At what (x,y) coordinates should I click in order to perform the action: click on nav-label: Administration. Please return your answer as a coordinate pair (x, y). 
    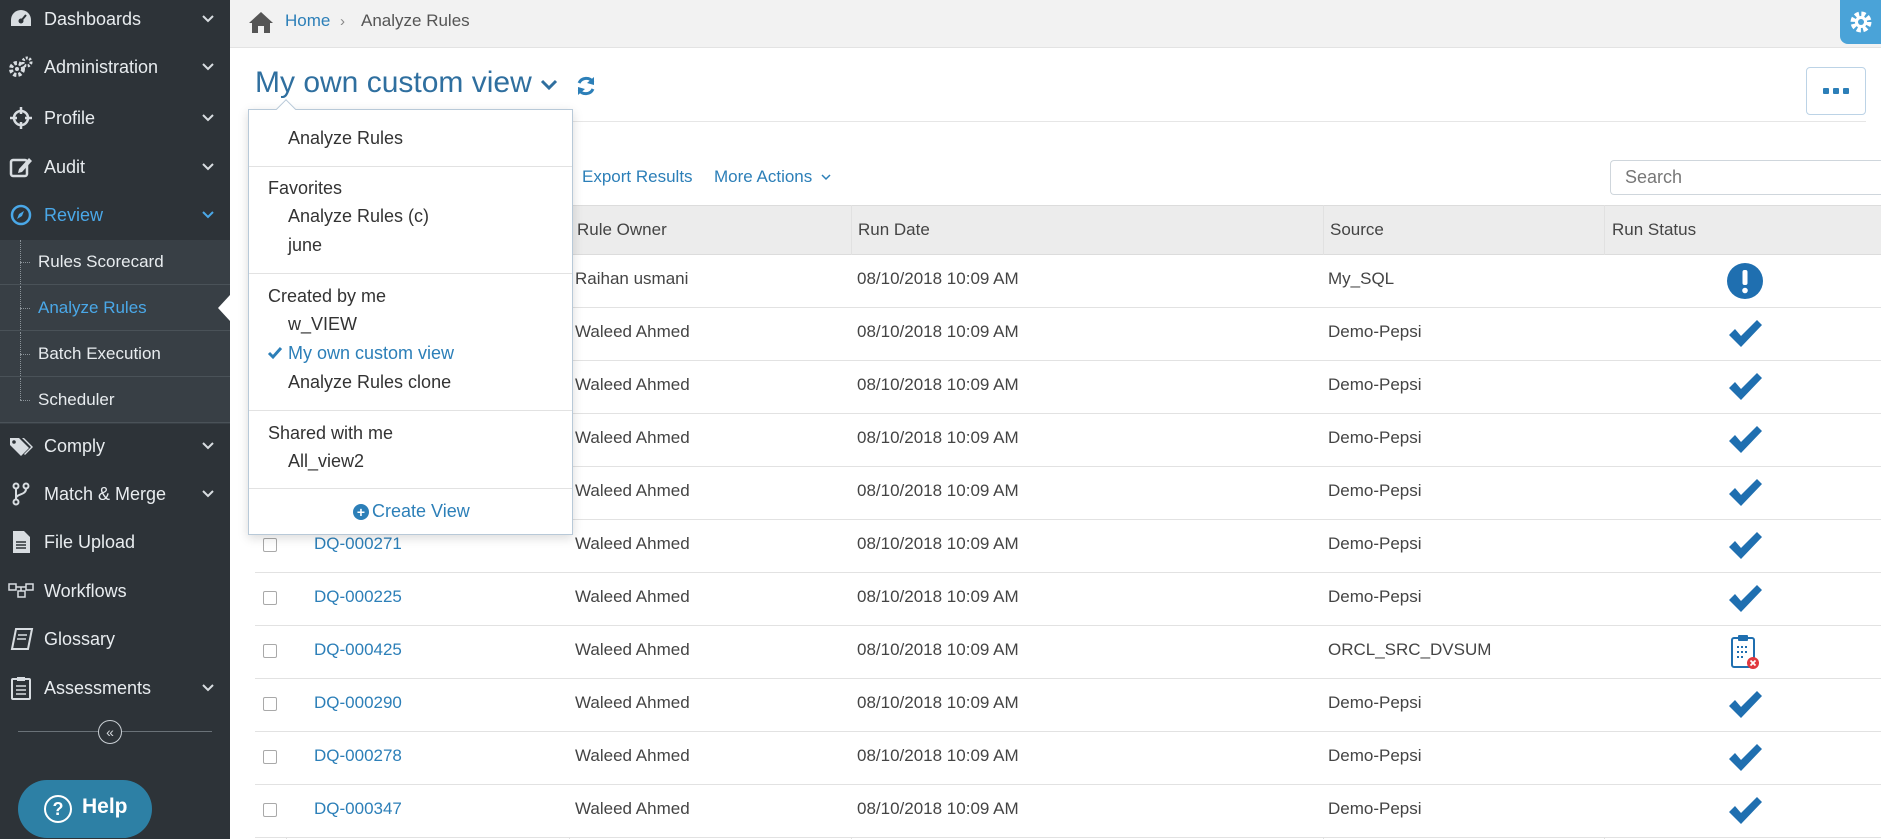
    Looking at the image, I should click on (101, 66).